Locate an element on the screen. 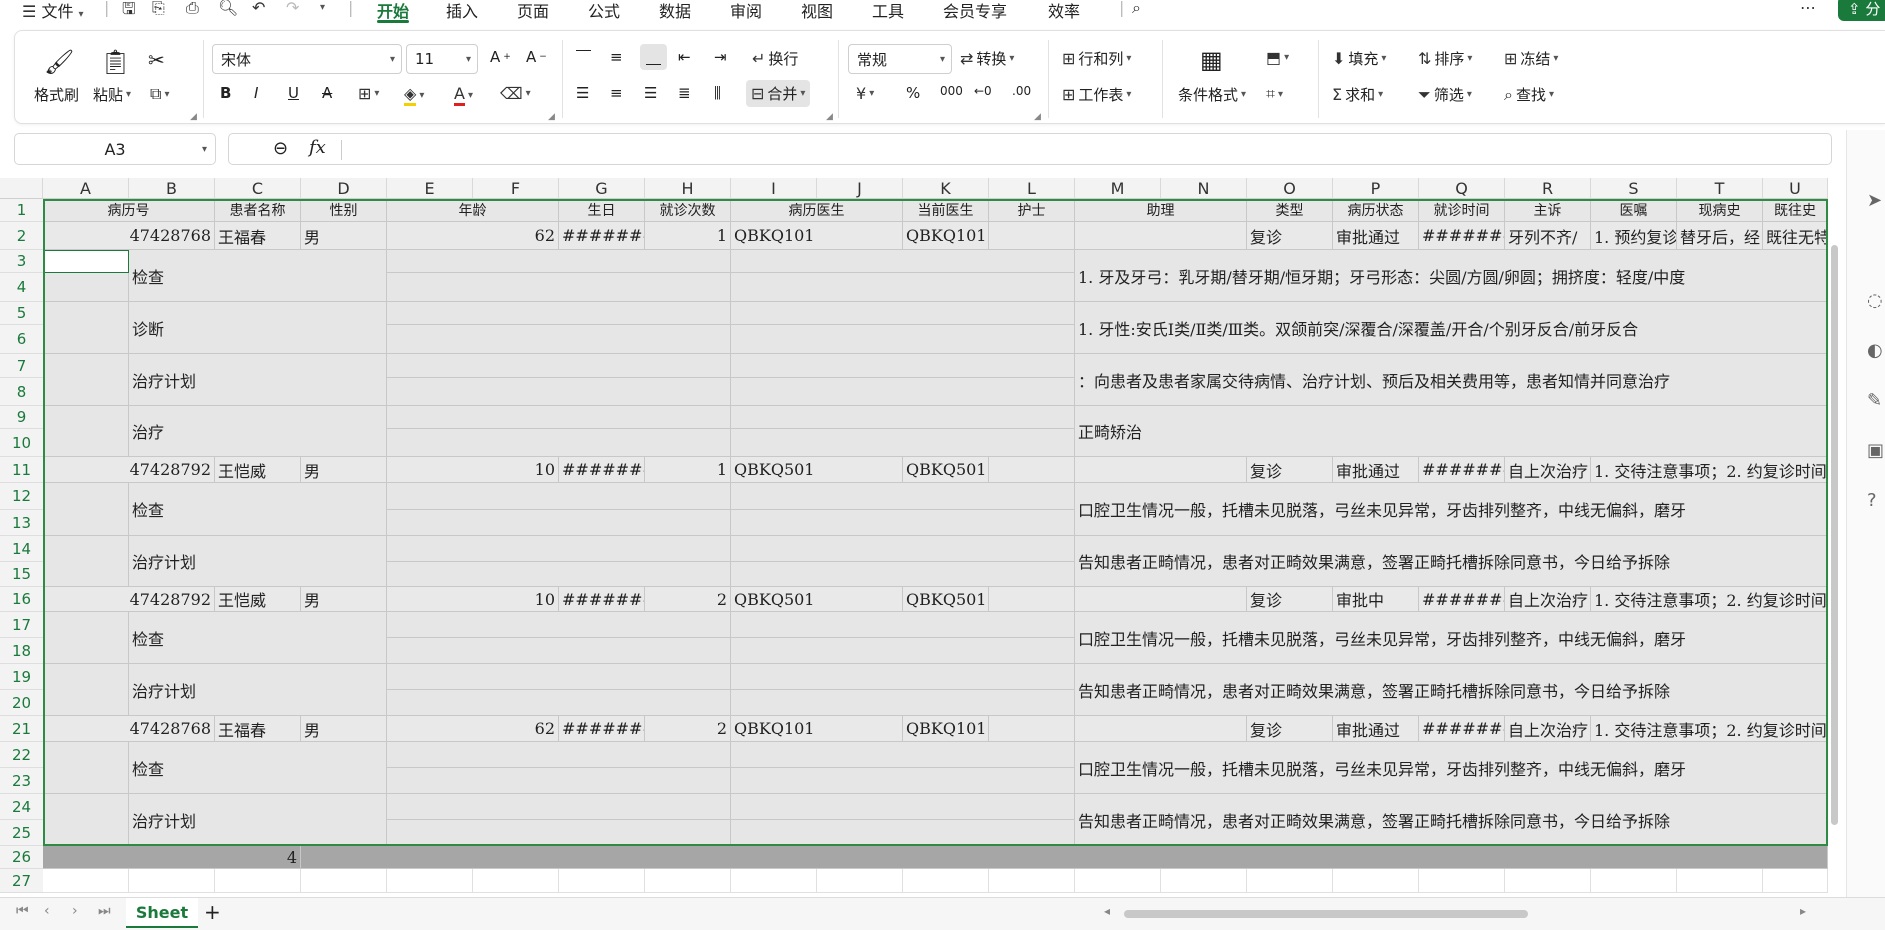 The image size is (1885, 930). column-header: R is located at coordinates (1548, 188).